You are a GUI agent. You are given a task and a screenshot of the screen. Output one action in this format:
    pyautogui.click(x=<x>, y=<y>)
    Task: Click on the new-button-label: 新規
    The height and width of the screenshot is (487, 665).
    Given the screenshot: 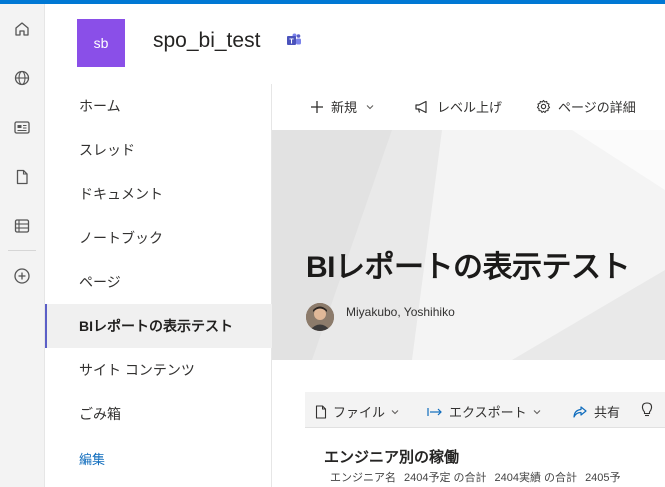 What is the action you would take?
    pyautogui.click(x=344, y=107)
    